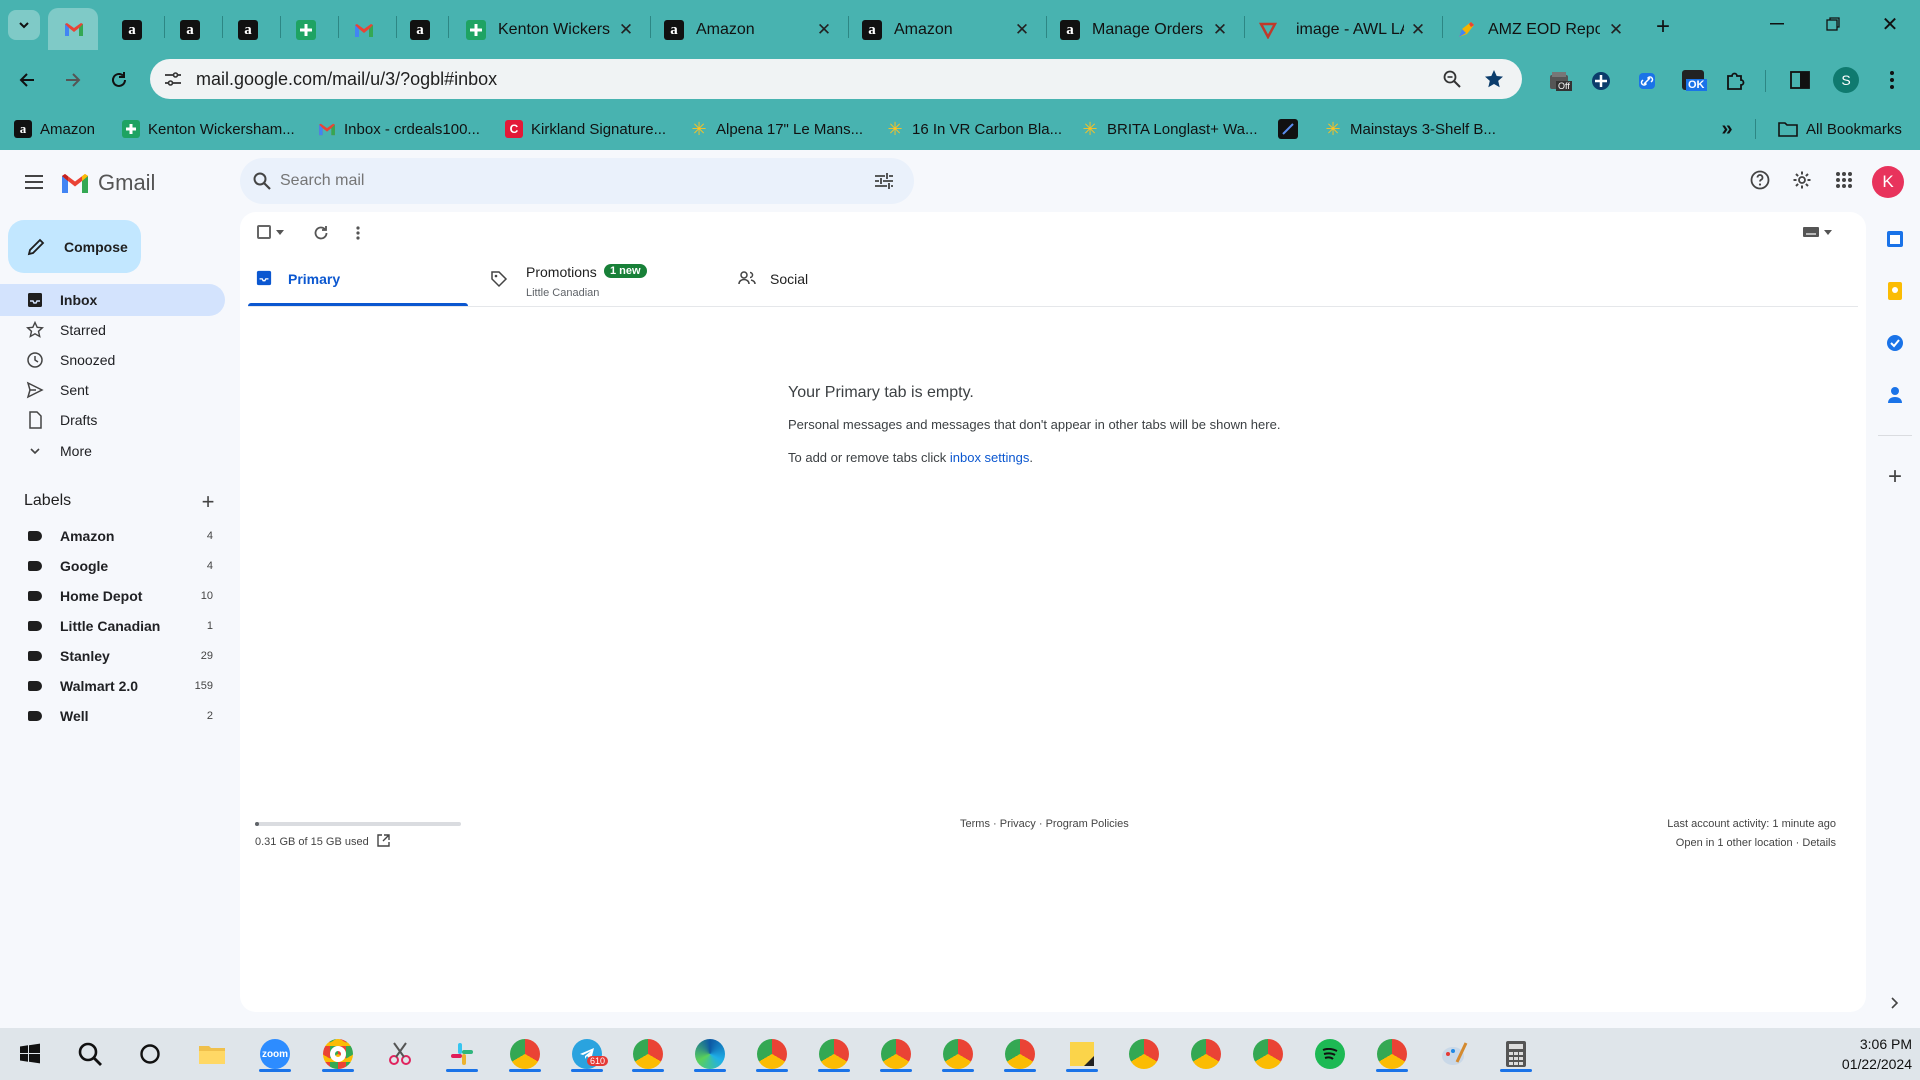 Image resolution: width=1920 pixels, height=1080 pixels. I want to click on nav-more: More, so click(112, 451).